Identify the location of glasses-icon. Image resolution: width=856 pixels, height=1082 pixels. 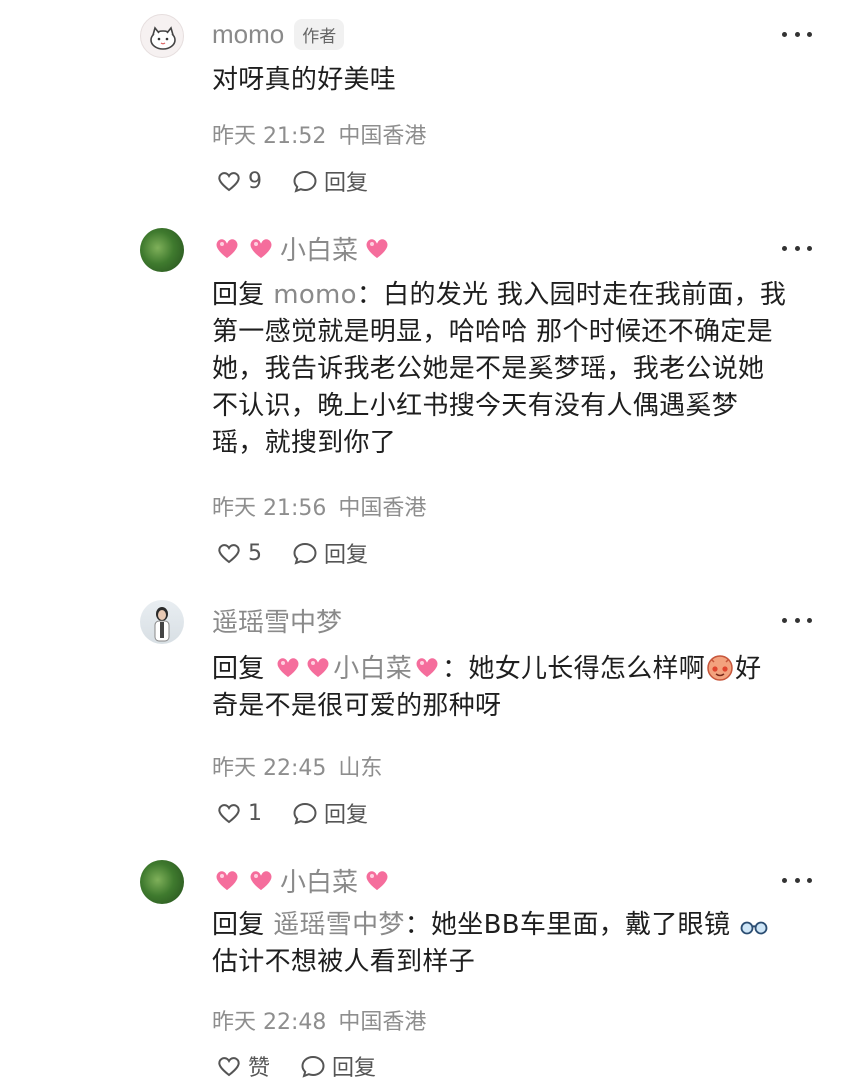
(754, 928).